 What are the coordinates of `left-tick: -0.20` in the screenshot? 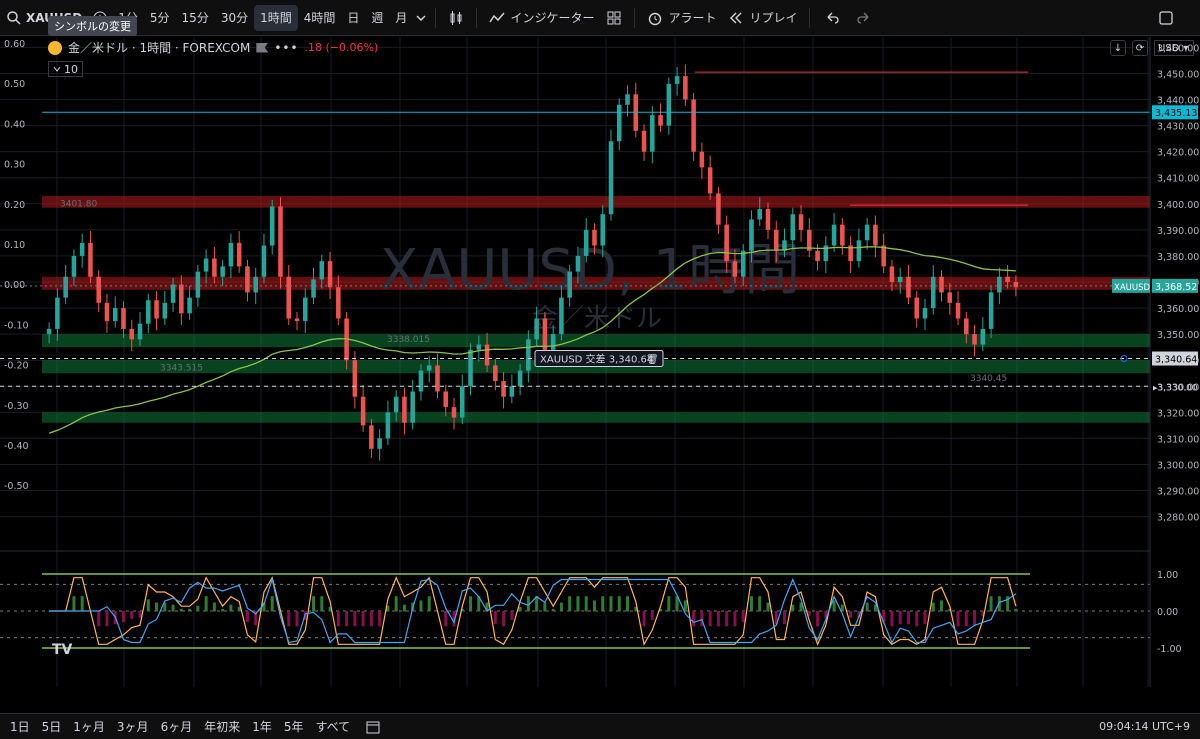 It's located at (16, 366).